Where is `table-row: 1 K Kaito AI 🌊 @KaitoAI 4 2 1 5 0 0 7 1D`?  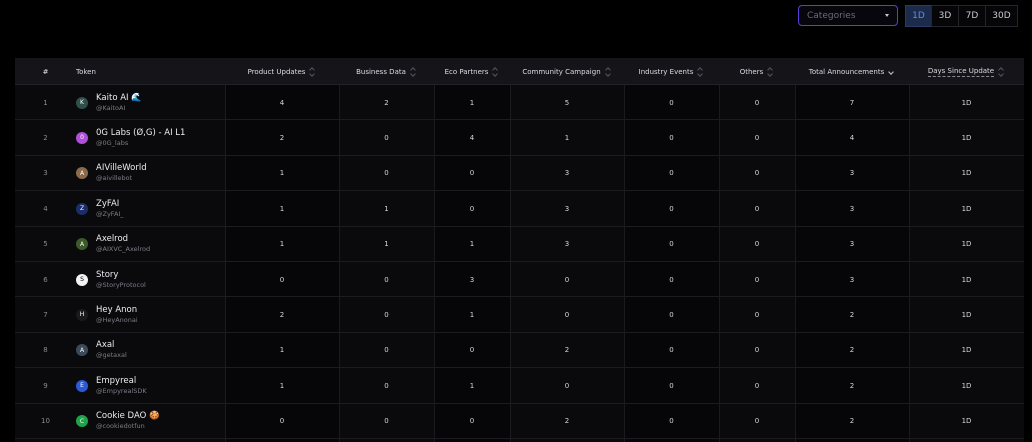
table-row: 1 K Kaito AI 🌊 @KaitoAI 4 2 1 5 0 0 7 1D is located at coordinates (519, 103).